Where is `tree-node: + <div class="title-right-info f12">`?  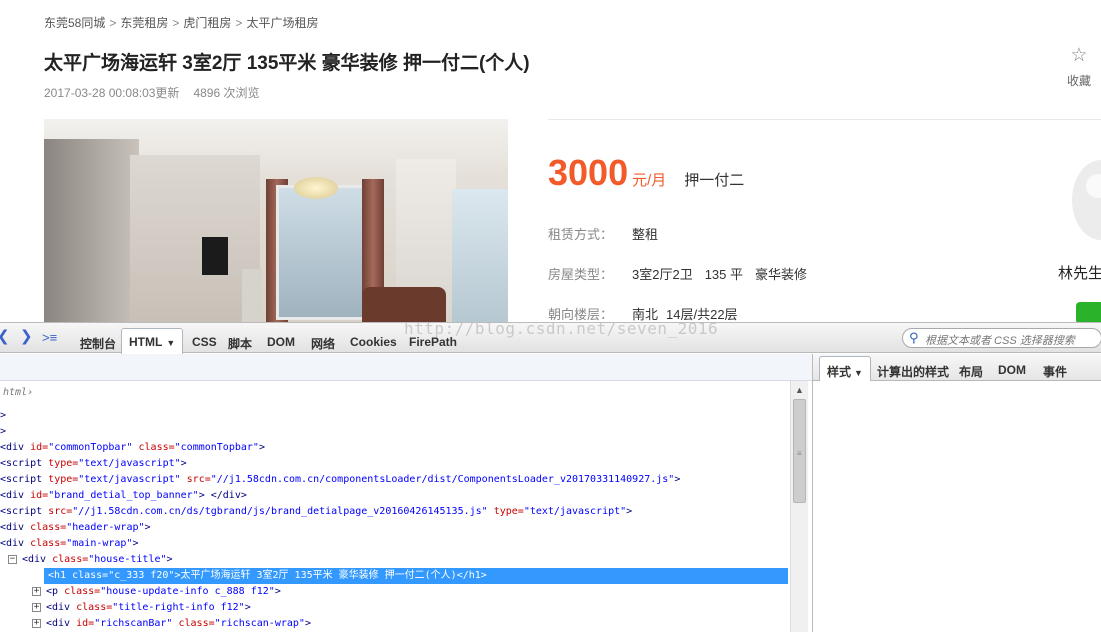 tree-node: + <div class="title-right-info f12"> is located at coordinates (141, 608).